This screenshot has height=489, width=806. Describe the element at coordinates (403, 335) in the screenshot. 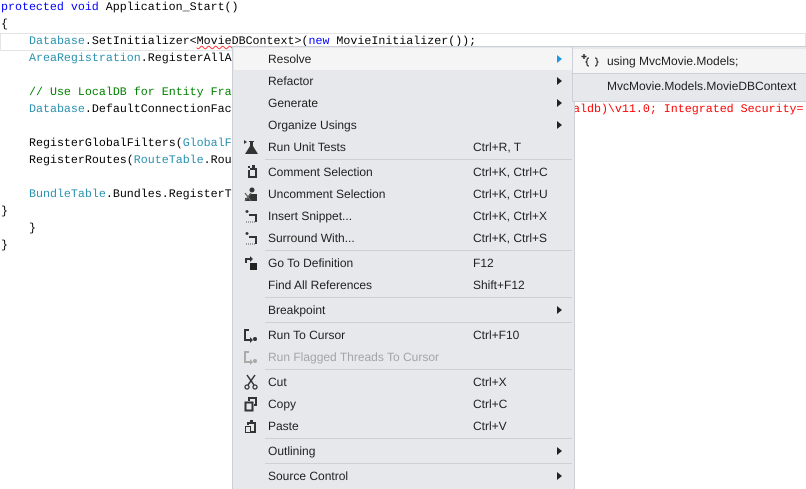

I see `menu-item: Run To Cursor Ctrl+F10` at that location.